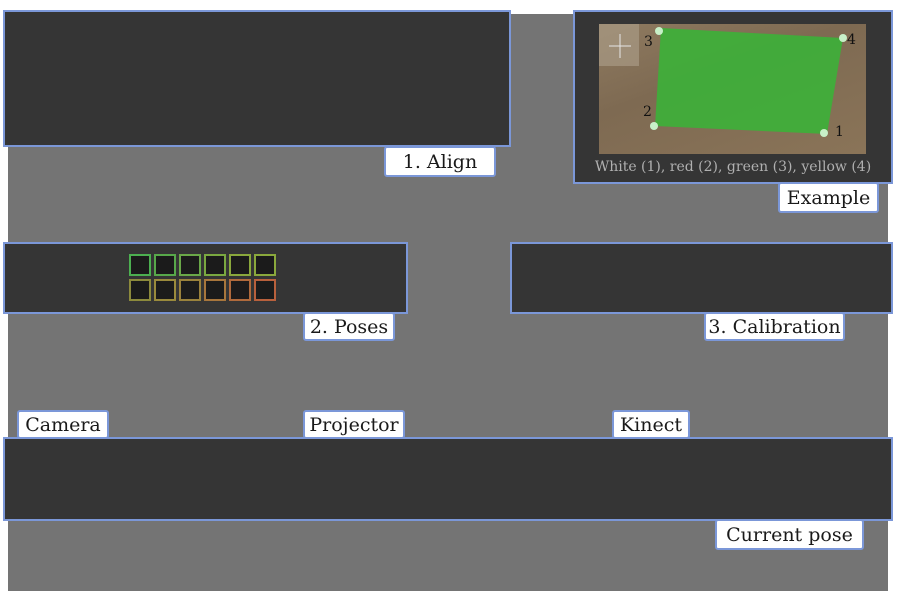 This screenshot has width=900, height=600. Describe the element at coordinates (851, 40) in the screenshot. I see `corner-label-4: 4` at that location.